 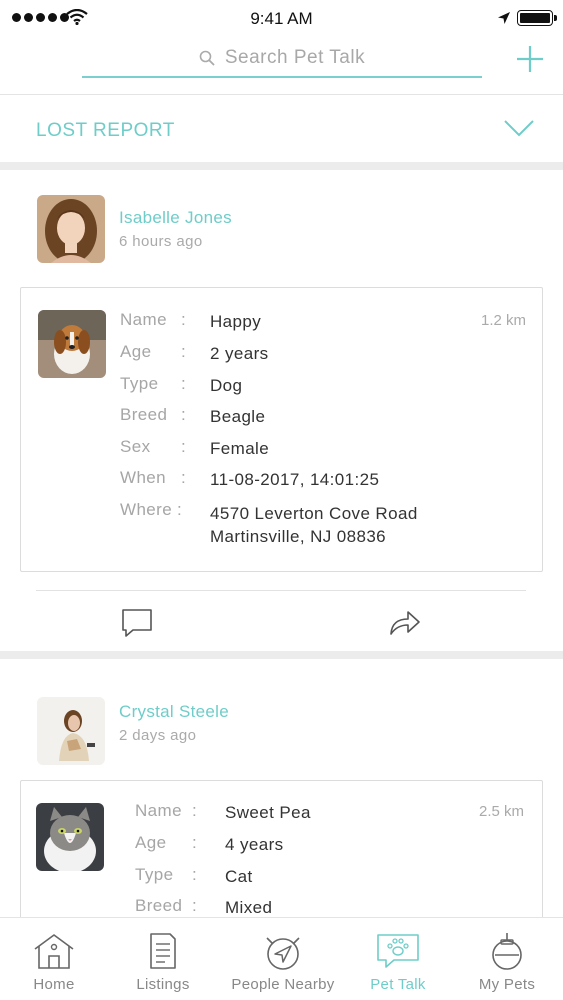 I want to click on status-bar: 9:41 AM, so click(x=281, y=18).